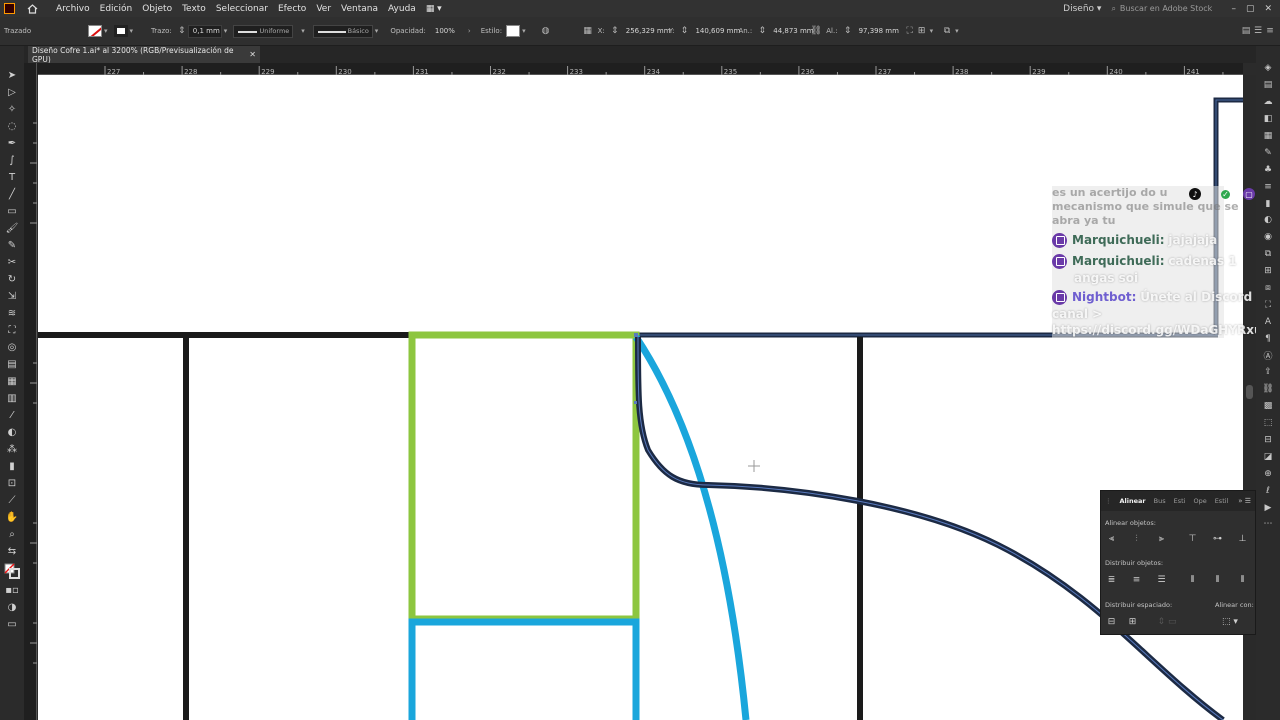 The width and height of the screenshot is (1280, 720). Describe the element at coordinates (434, 9) in the screenshot. I see `arrange-documents-icon: ▦ ▾` at that location.